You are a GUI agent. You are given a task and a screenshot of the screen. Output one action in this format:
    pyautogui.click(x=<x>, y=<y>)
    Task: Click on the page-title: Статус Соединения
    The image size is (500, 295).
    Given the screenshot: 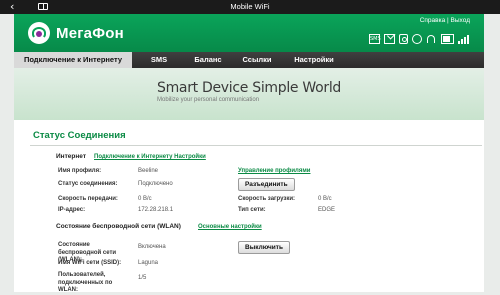 What is the action you would take?
    pyautogui.click(x=79, y=135)
    